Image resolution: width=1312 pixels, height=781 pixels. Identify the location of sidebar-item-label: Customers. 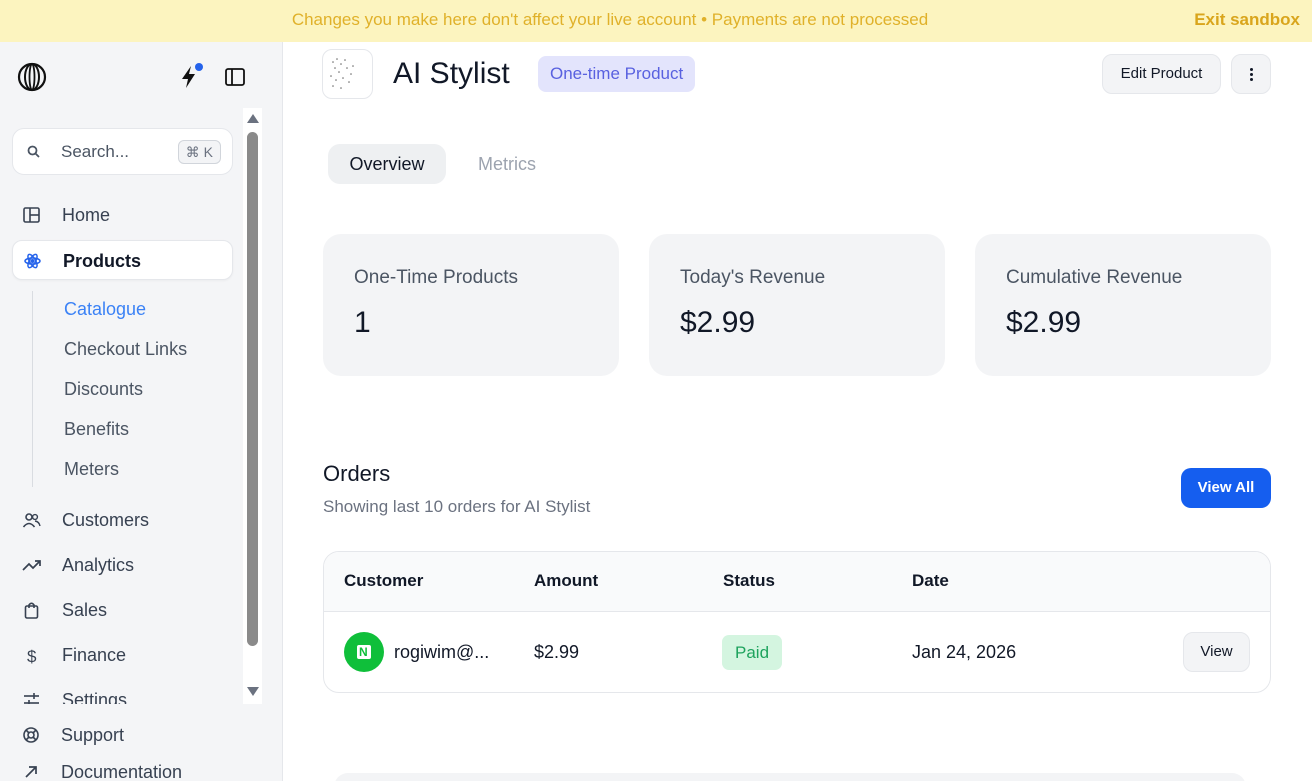
(106, 520).